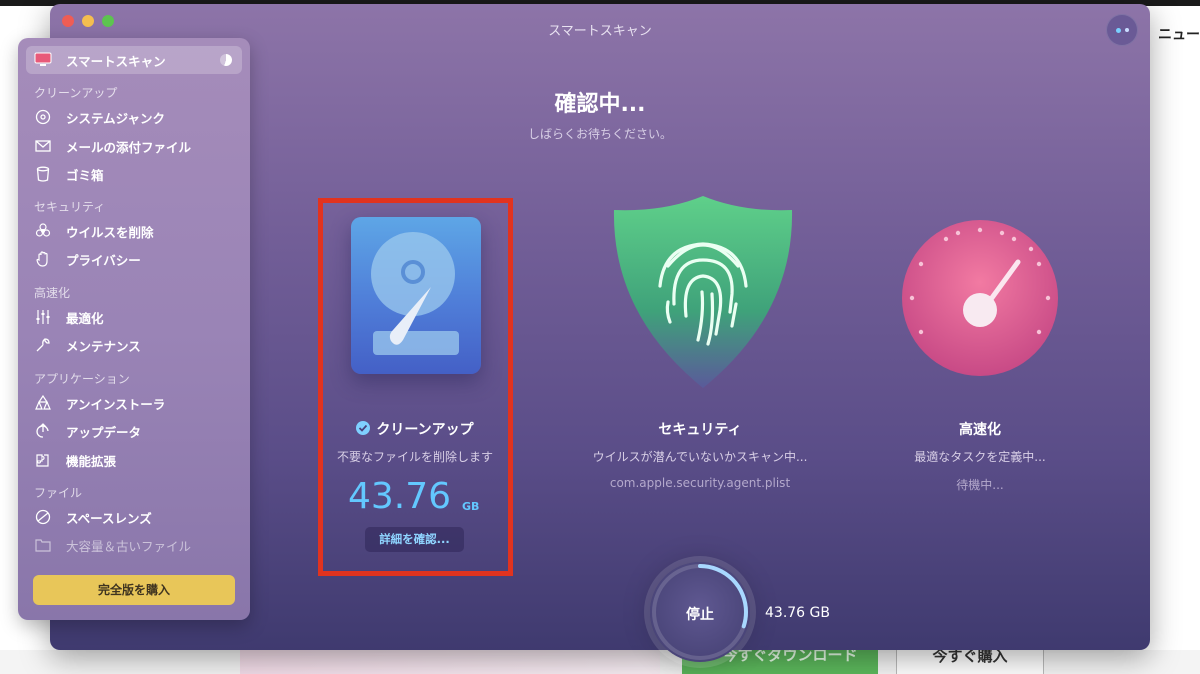 This screenshot has height=674, width=1200. I want to click on sidebar-label: メールの添付ファイル, so click(129, 147).